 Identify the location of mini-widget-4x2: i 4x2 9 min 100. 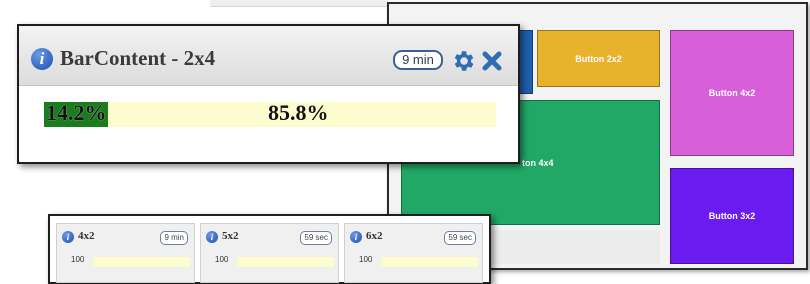
(125, 253).